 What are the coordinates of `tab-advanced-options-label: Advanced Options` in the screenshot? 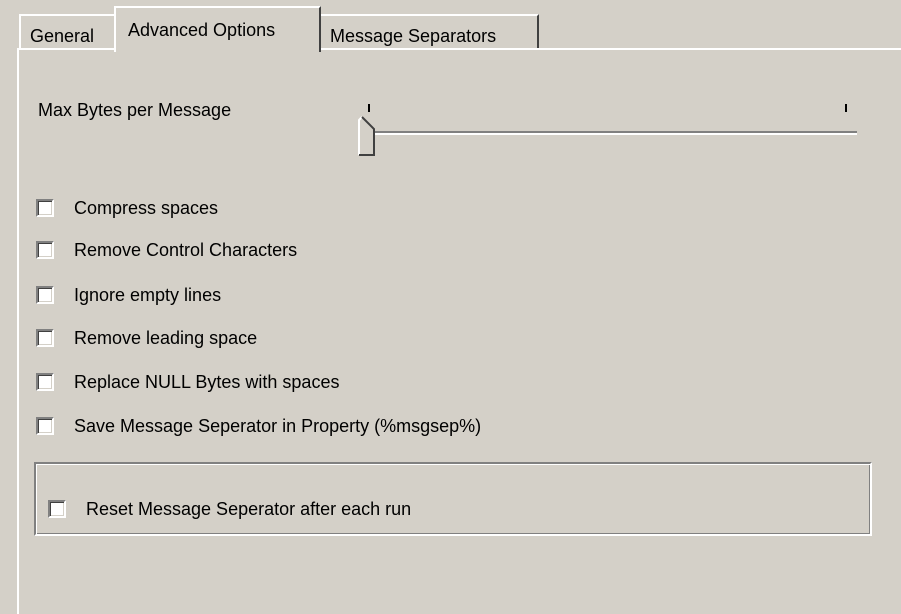 It's located at (202, 30).